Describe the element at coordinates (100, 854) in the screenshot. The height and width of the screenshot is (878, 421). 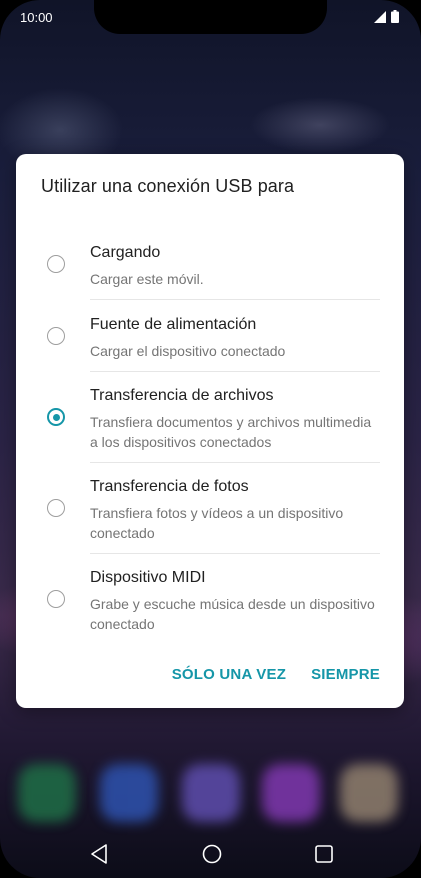
I see `back-icon` at that location.